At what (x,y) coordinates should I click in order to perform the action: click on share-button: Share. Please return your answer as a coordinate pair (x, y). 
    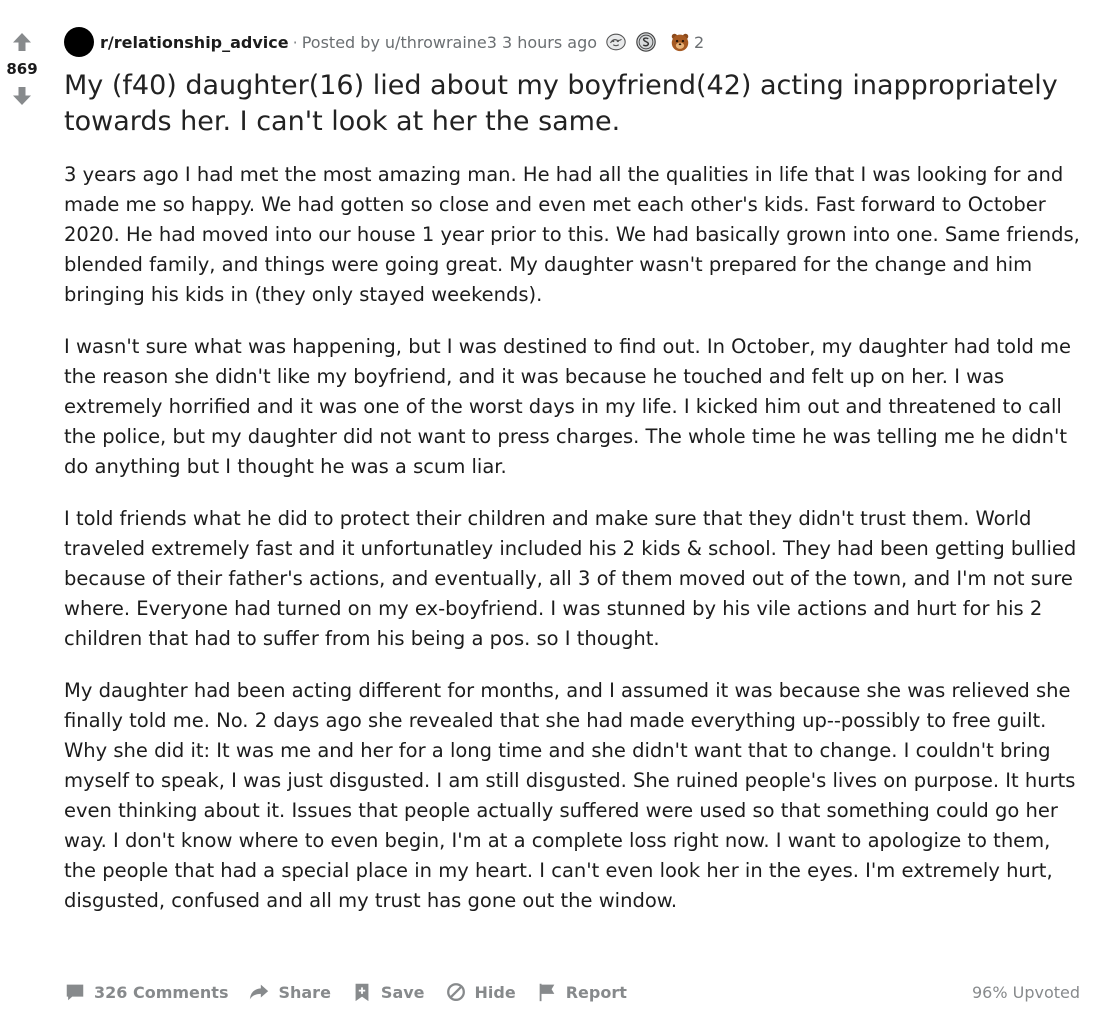
    Looking at the image, I should click on (289, 992).